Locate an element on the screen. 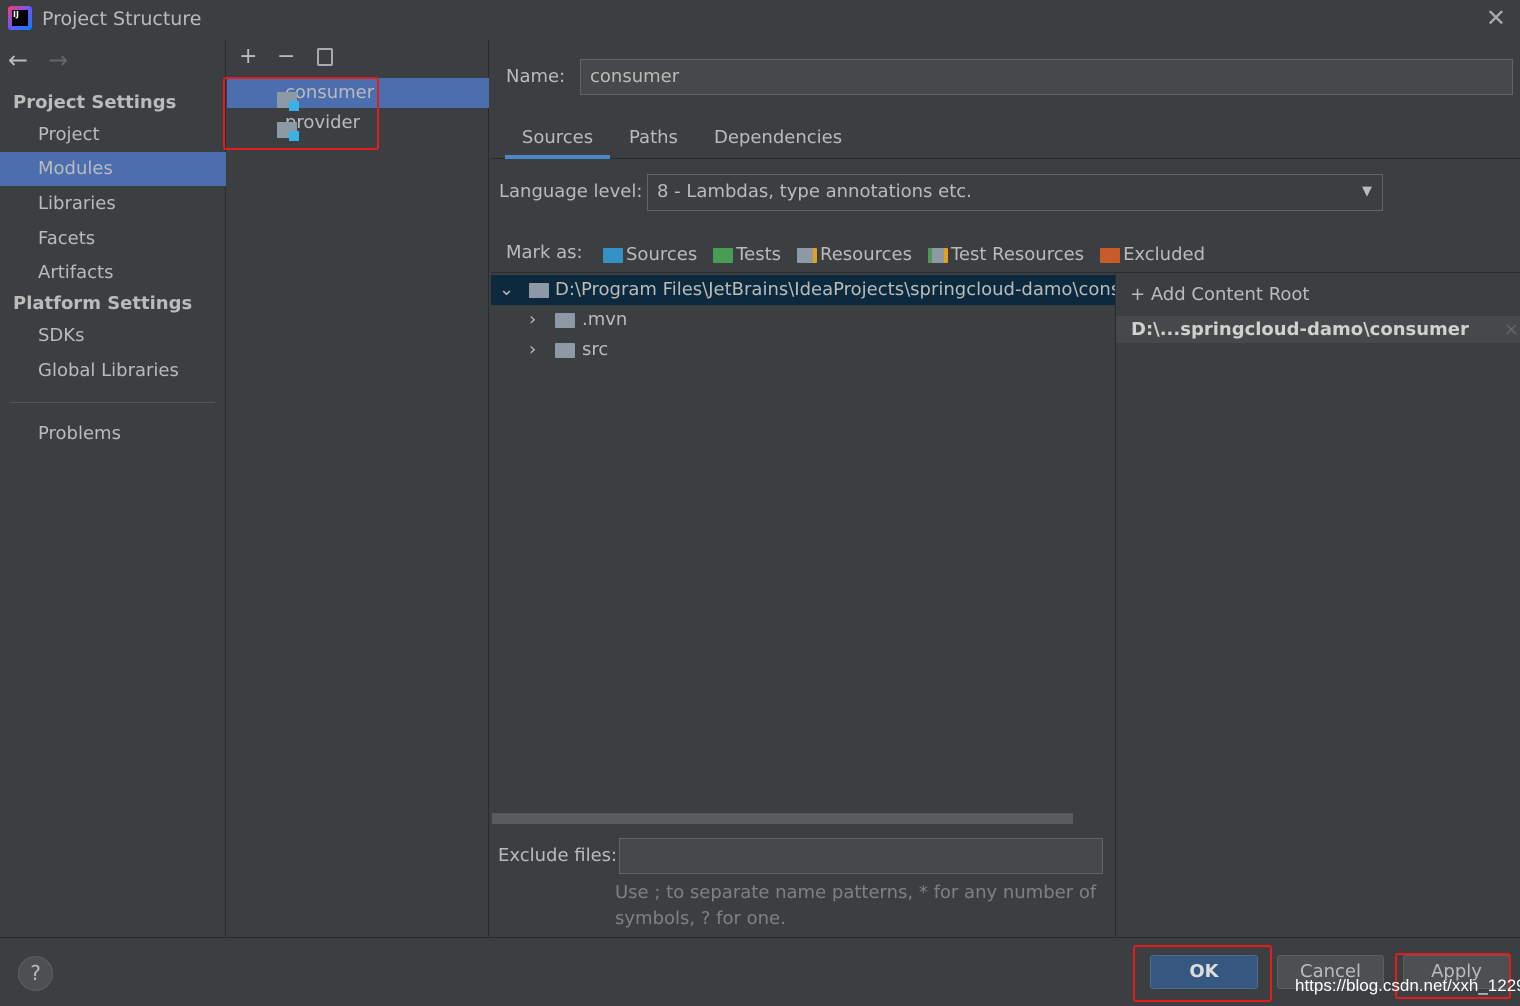 This screenshot has width=1520, height=1006. mark-sources-button: Sources is located at coordinates (650, 254).